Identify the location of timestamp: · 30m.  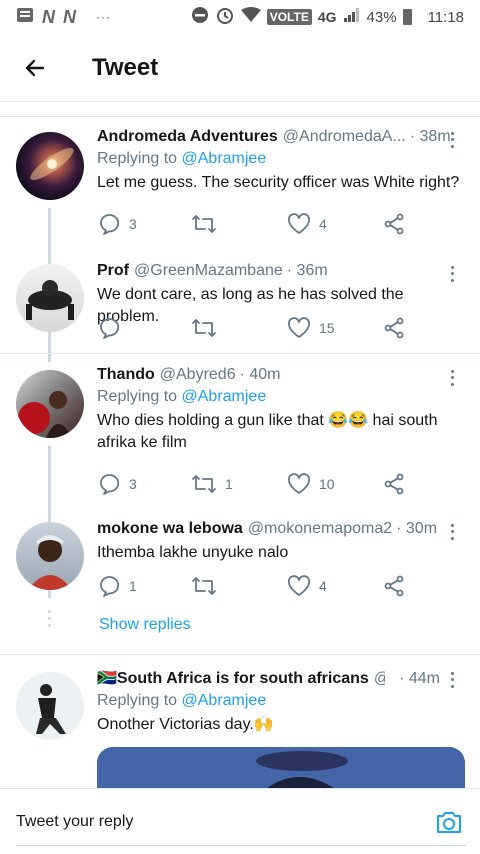
(417, 528).